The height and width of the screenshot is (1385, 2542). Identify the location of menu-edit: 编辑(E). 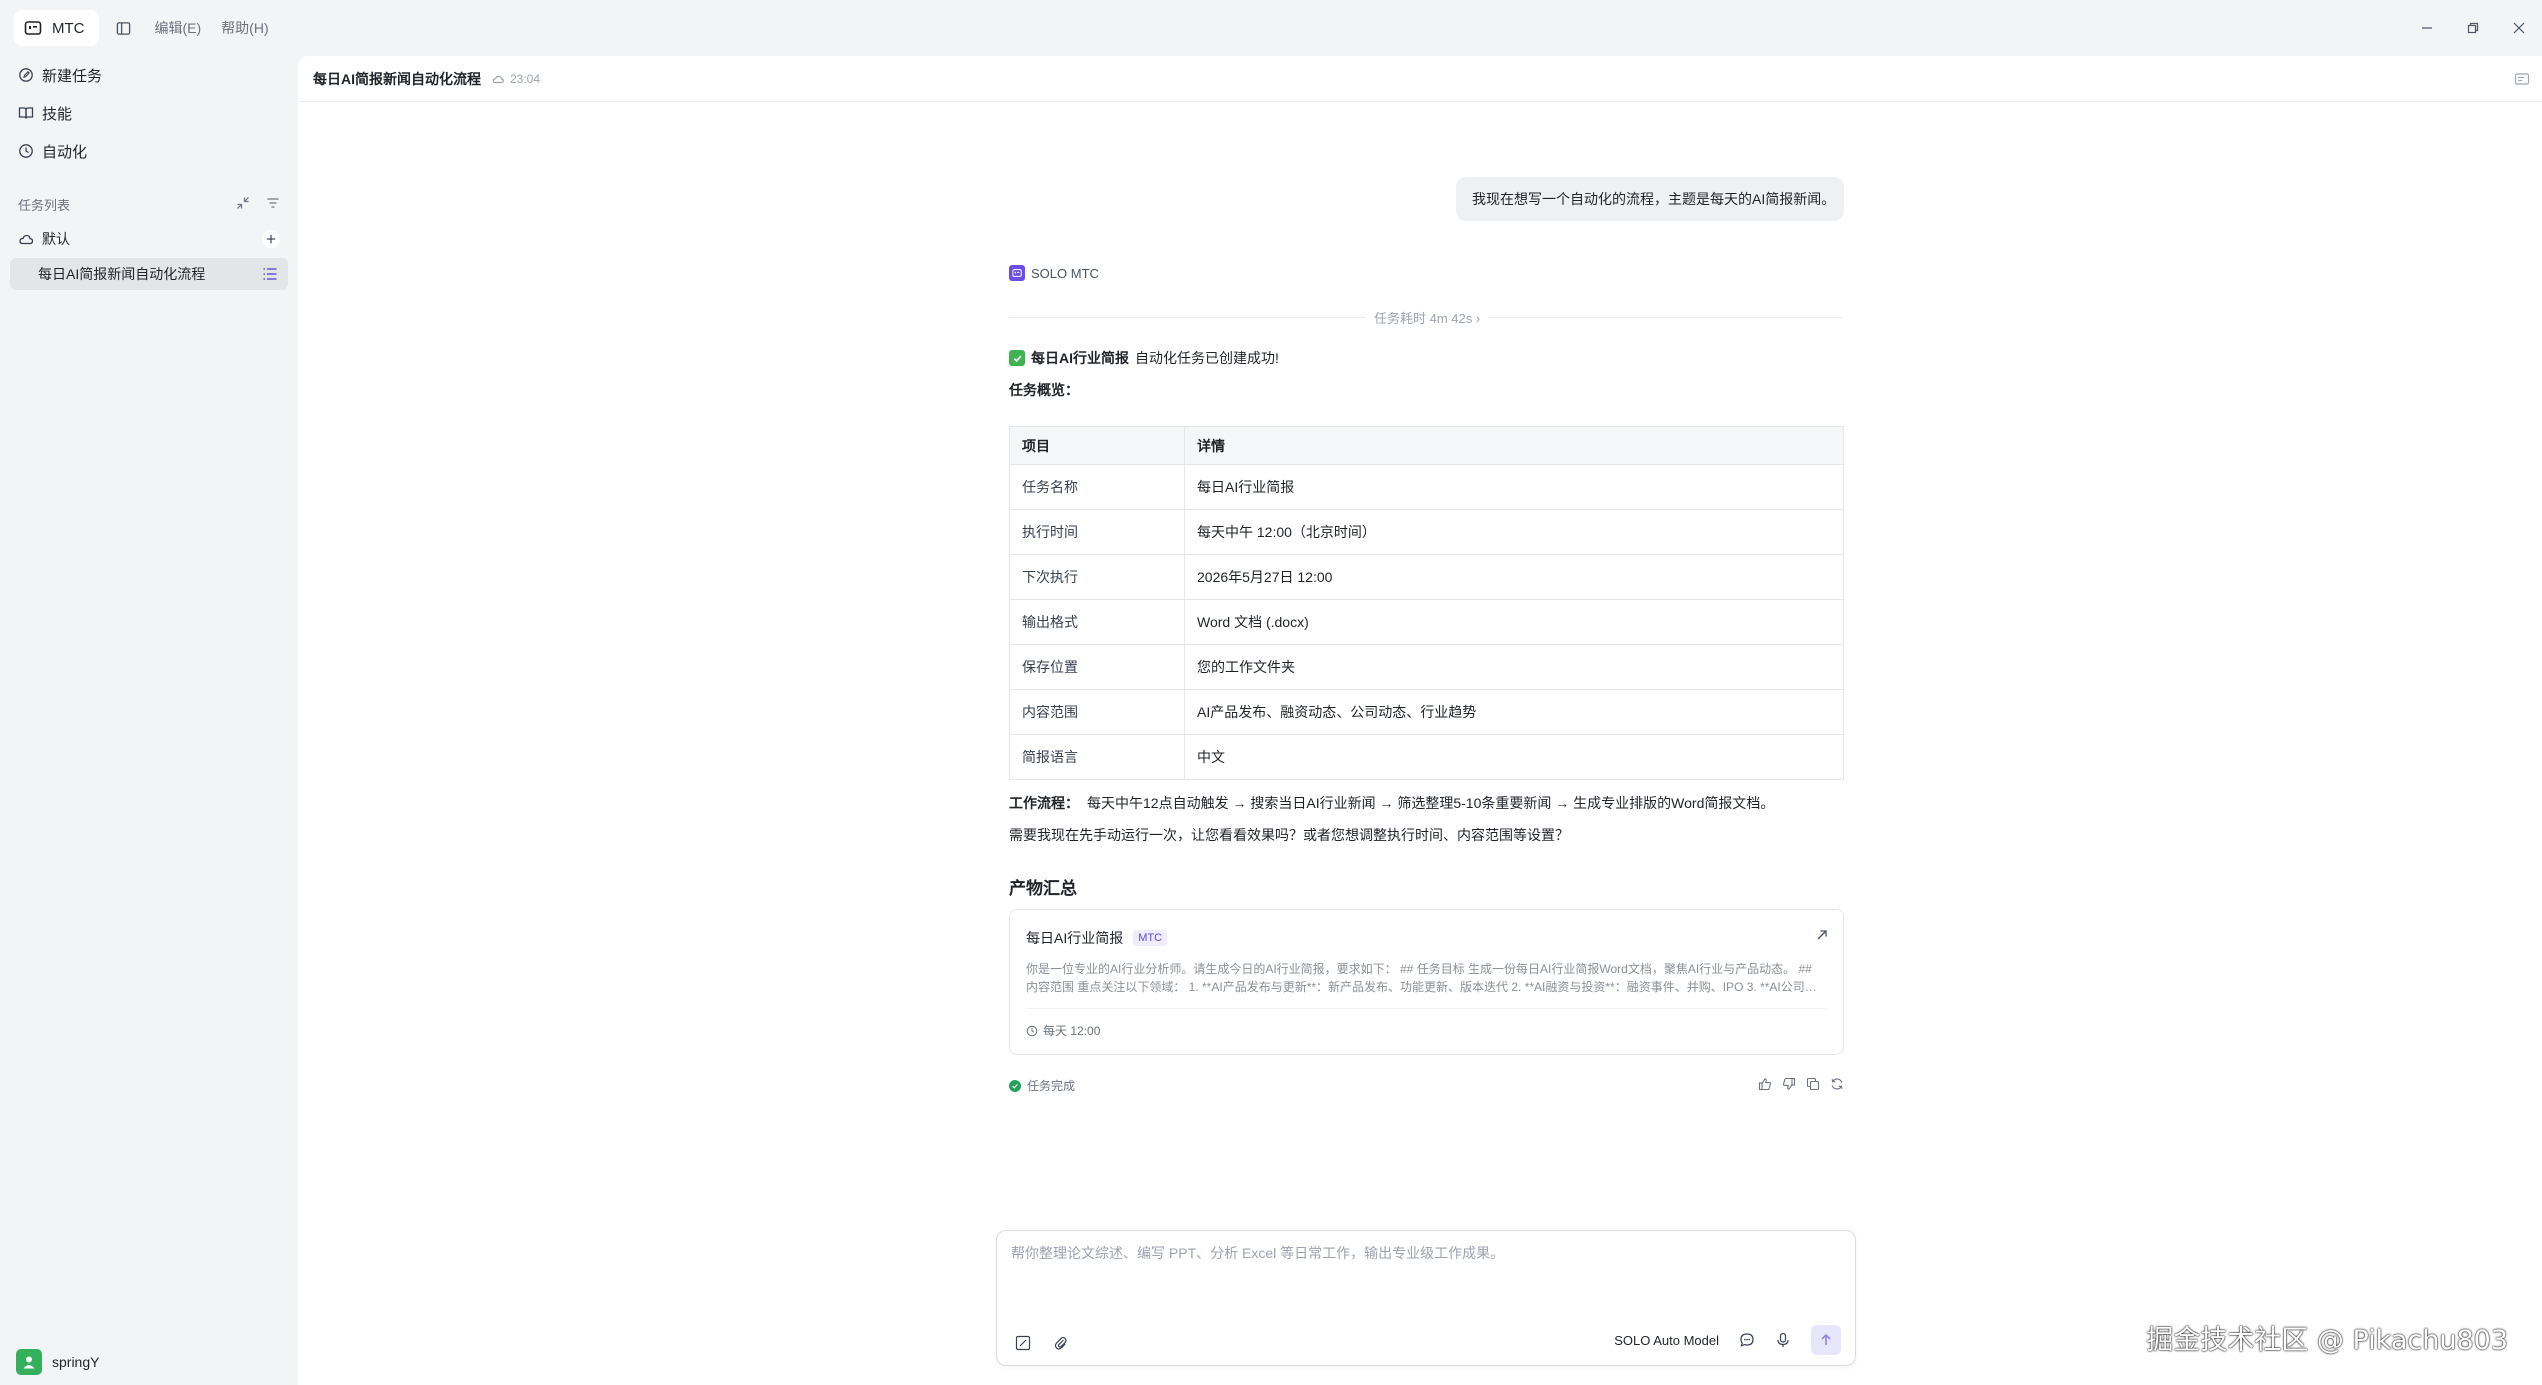
(178, 28).